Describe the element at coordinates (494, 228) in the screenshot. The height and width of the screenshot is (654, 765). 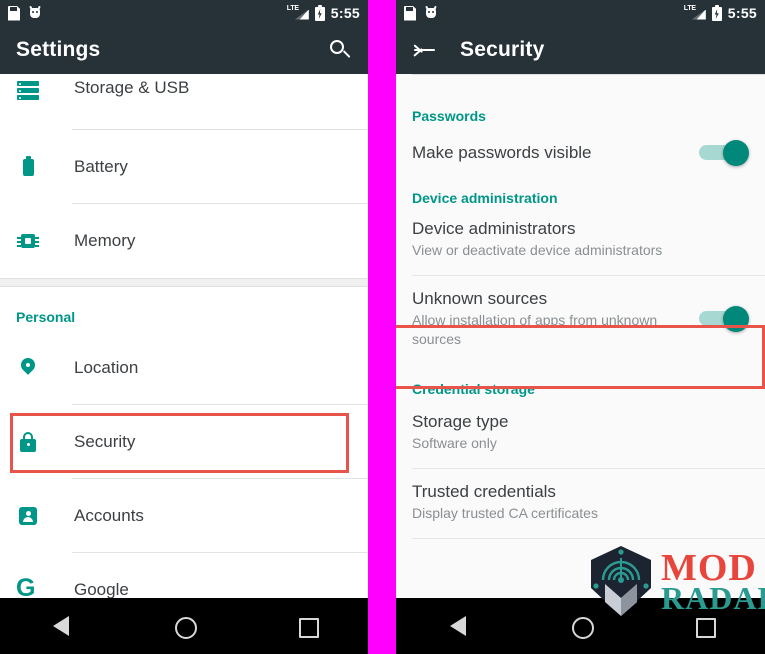
I see `row-title: Device administrators` at that location.